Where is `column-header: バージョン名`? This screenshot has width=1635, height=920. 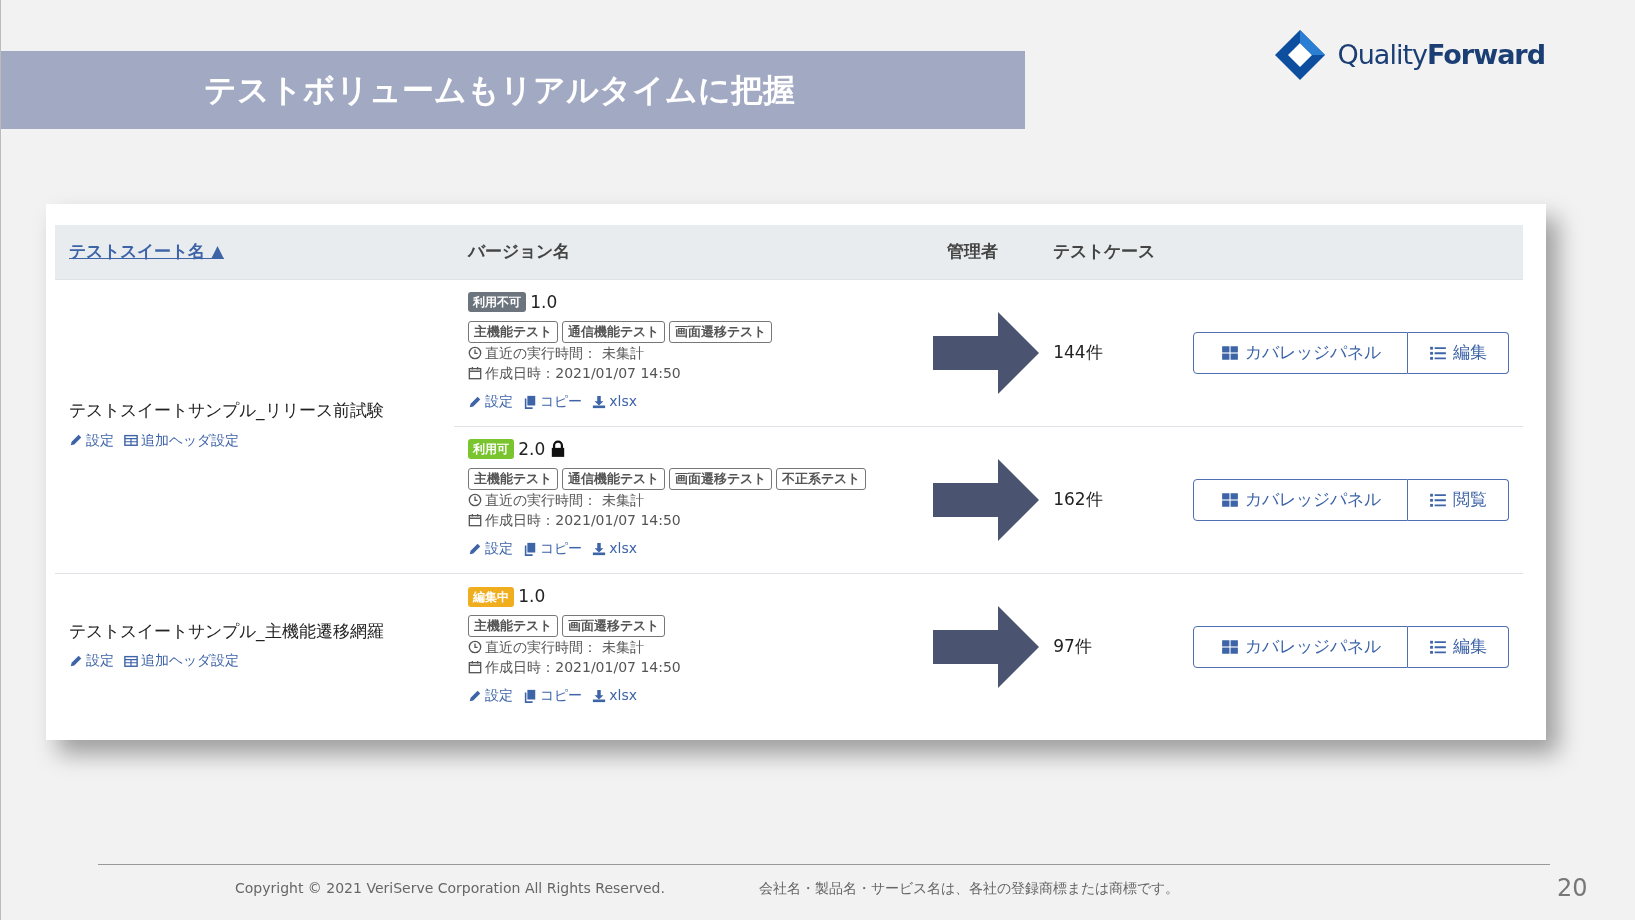 column-header: バージョン名 is located at coordinates (519, 251).